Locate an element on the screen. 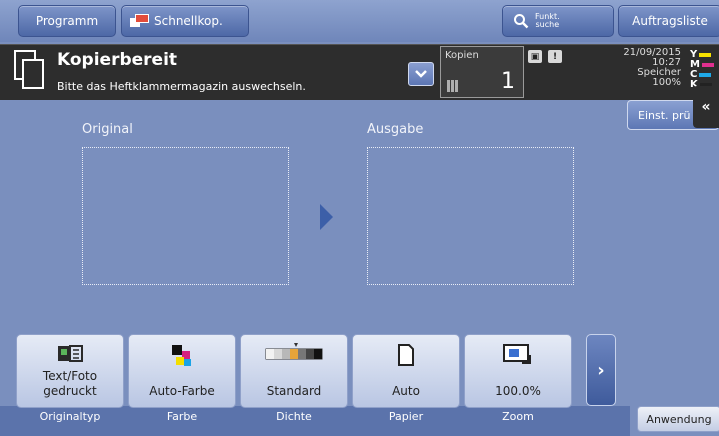 This screenshot has width=719, height=436. color-key: Auto-Farbe is located at coordinates (182, 371).